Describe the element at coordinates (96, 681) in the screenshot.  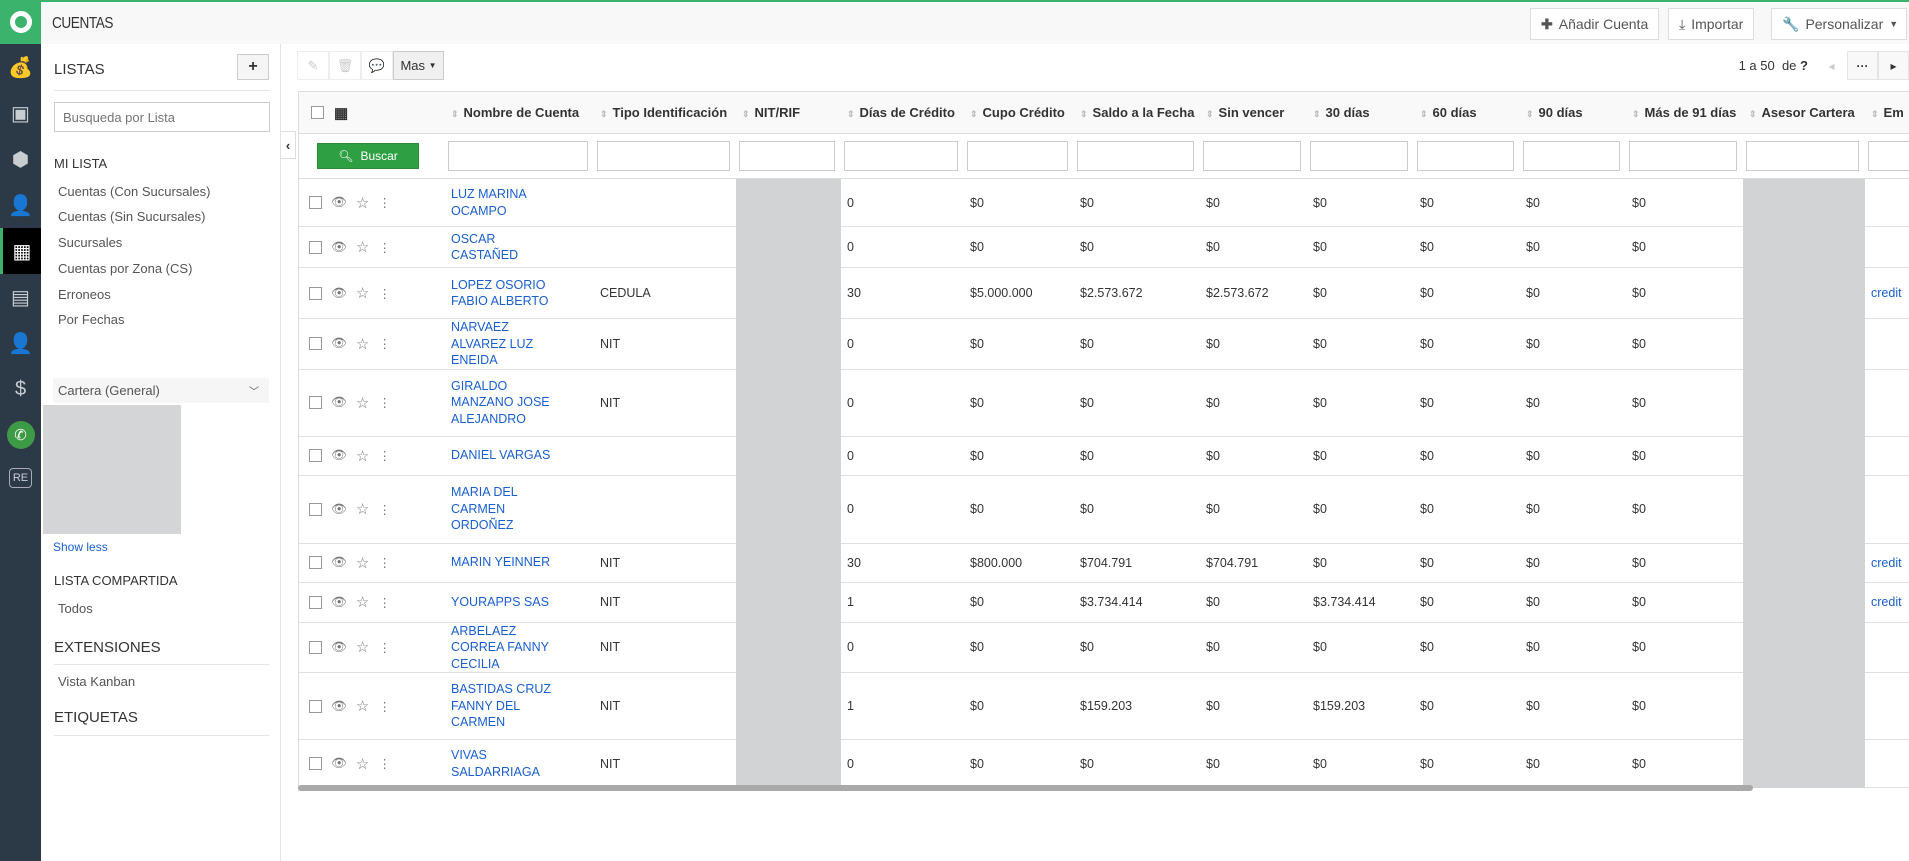
I see `list-item: Vista Kanban` at that location.